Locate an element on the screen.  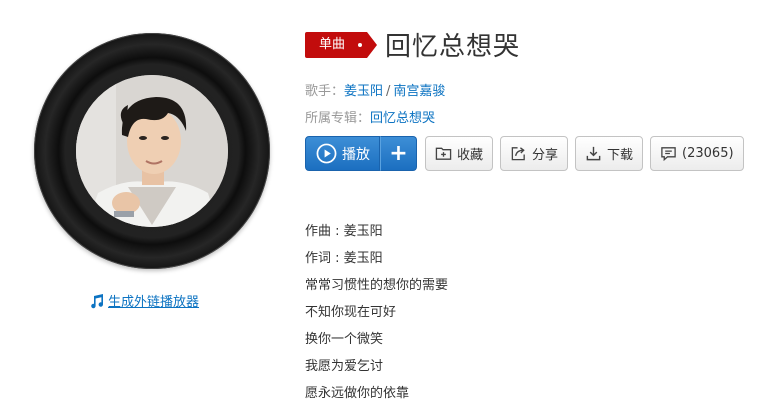
download-button: 下载 is located at coordinates (609, 153).